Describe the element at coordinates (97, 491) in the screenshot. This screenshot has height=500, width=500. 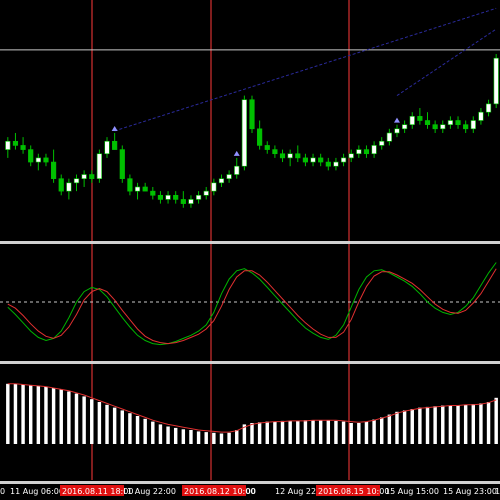
I see `time-axis-highlight-label: 2016.08.11 18:00` at that location.